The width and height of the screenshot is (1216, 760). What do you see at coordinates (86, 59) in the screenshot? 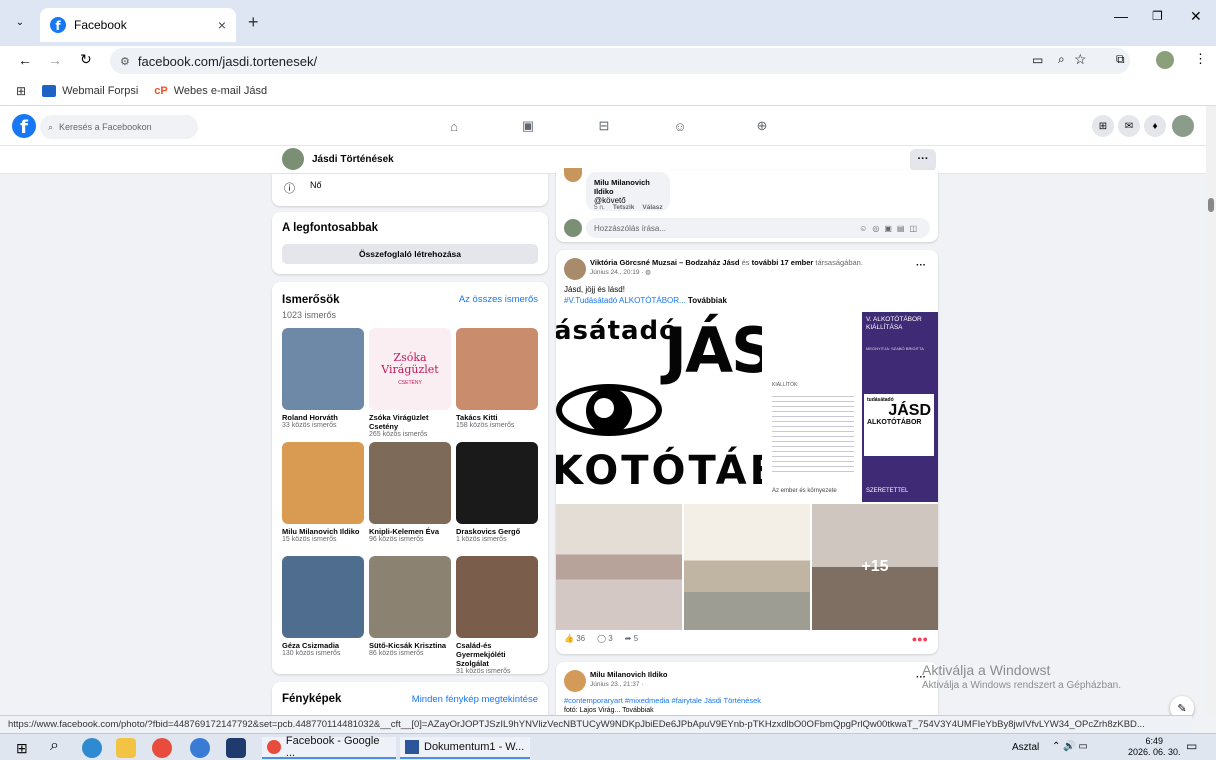
I see `reload-icon: ↻` at bounding box center [86, 59].